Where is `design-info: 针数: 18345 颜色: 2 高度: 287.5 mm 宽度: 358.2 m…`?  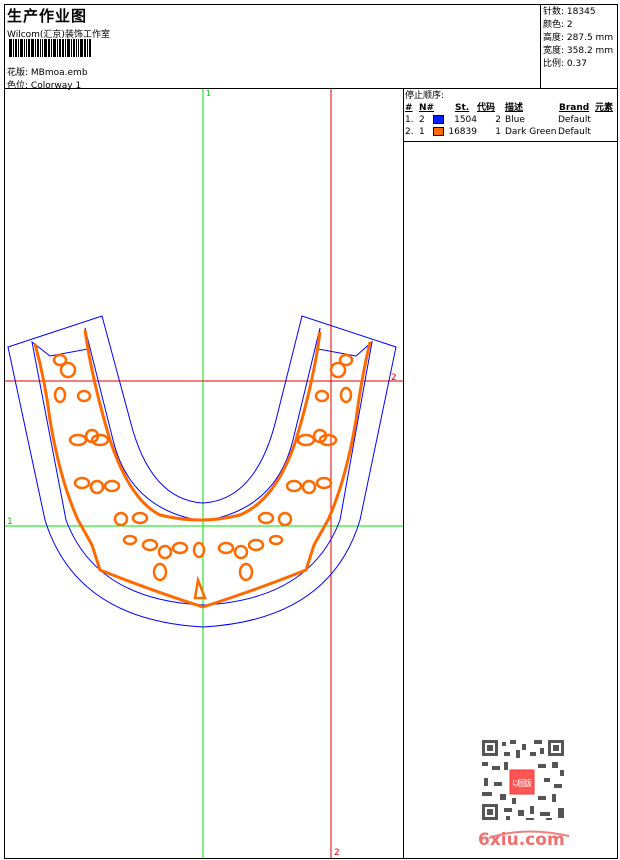
design-info: 针数: 18345 颜色: 2 高度: 287.5 mm 宽度: 358.2 m… is located at coordinates (579, 46).